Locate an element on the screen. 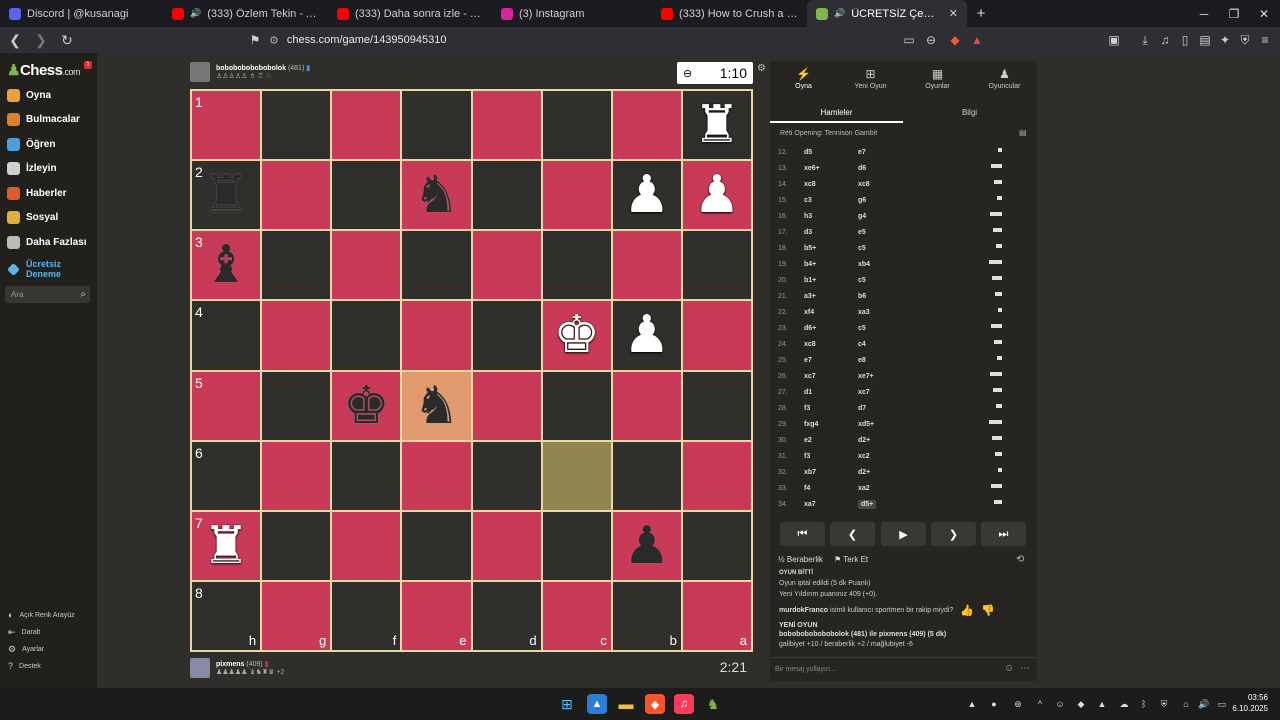 The image size is (1280, 720). sidebar-bottom-item: ◐ Açık Renk Arayüz is located at coordinates (41, 615).